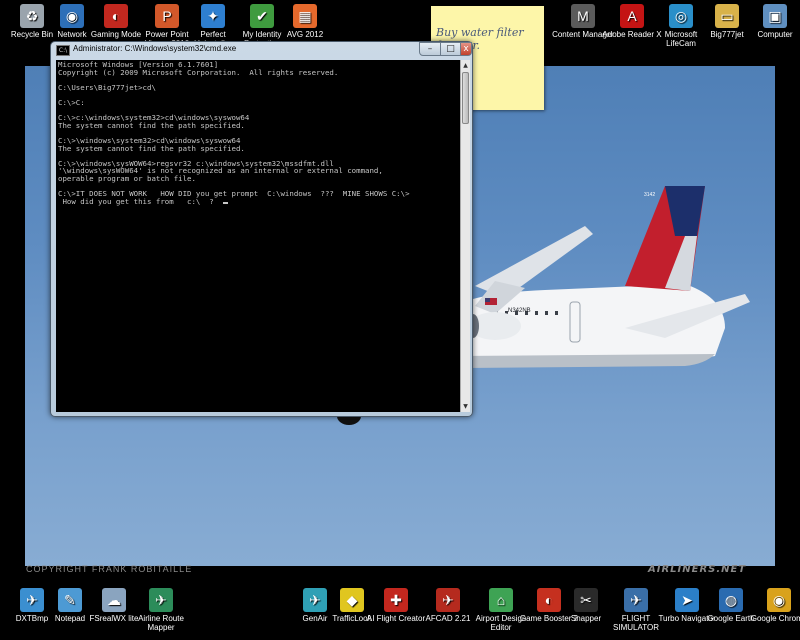 This screenshot has width=800, height=640. Describe the element at coordinates (465, 65) in the screenshot. I see `scroll-up-icon: ▲` at that location.